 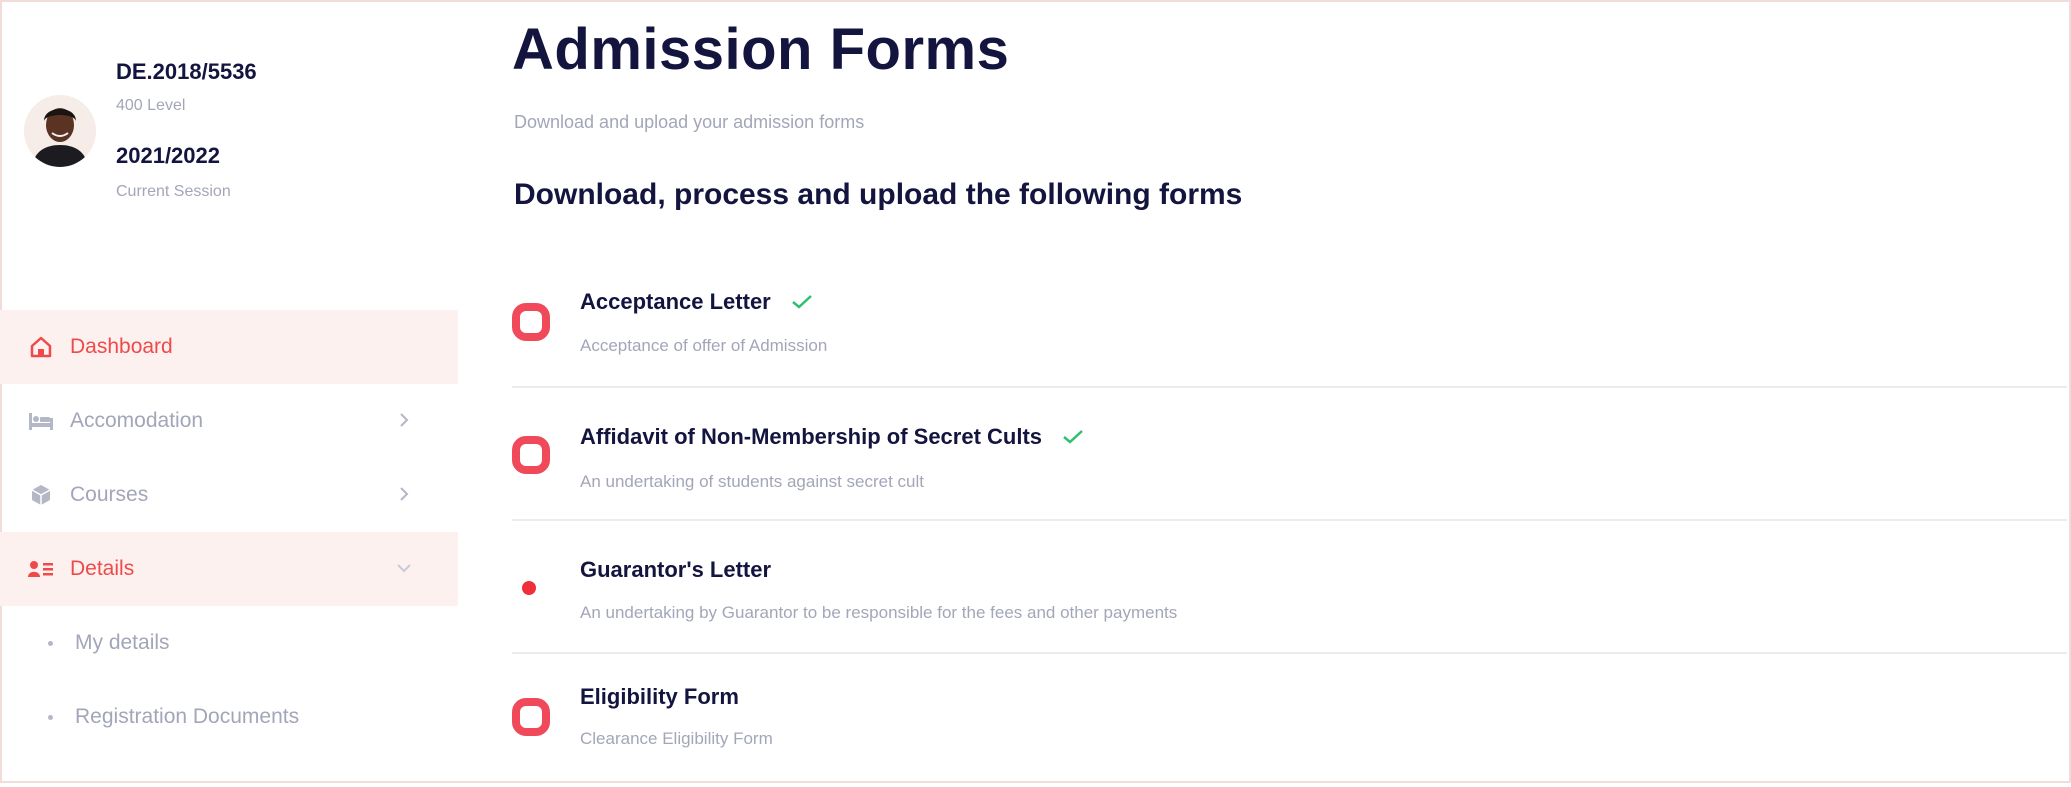 I want to click on form-title: Guarantor's Letter, so click(x=676, y=569).